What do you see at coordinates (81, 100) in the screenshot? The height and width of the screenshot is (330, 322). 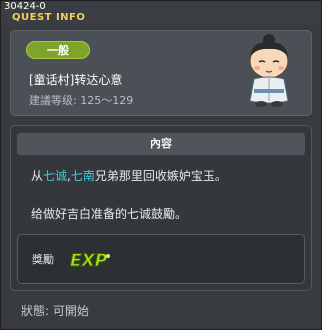 I see `recommended-level: 建議等级: 125～129` at bounding box center [81, 100].